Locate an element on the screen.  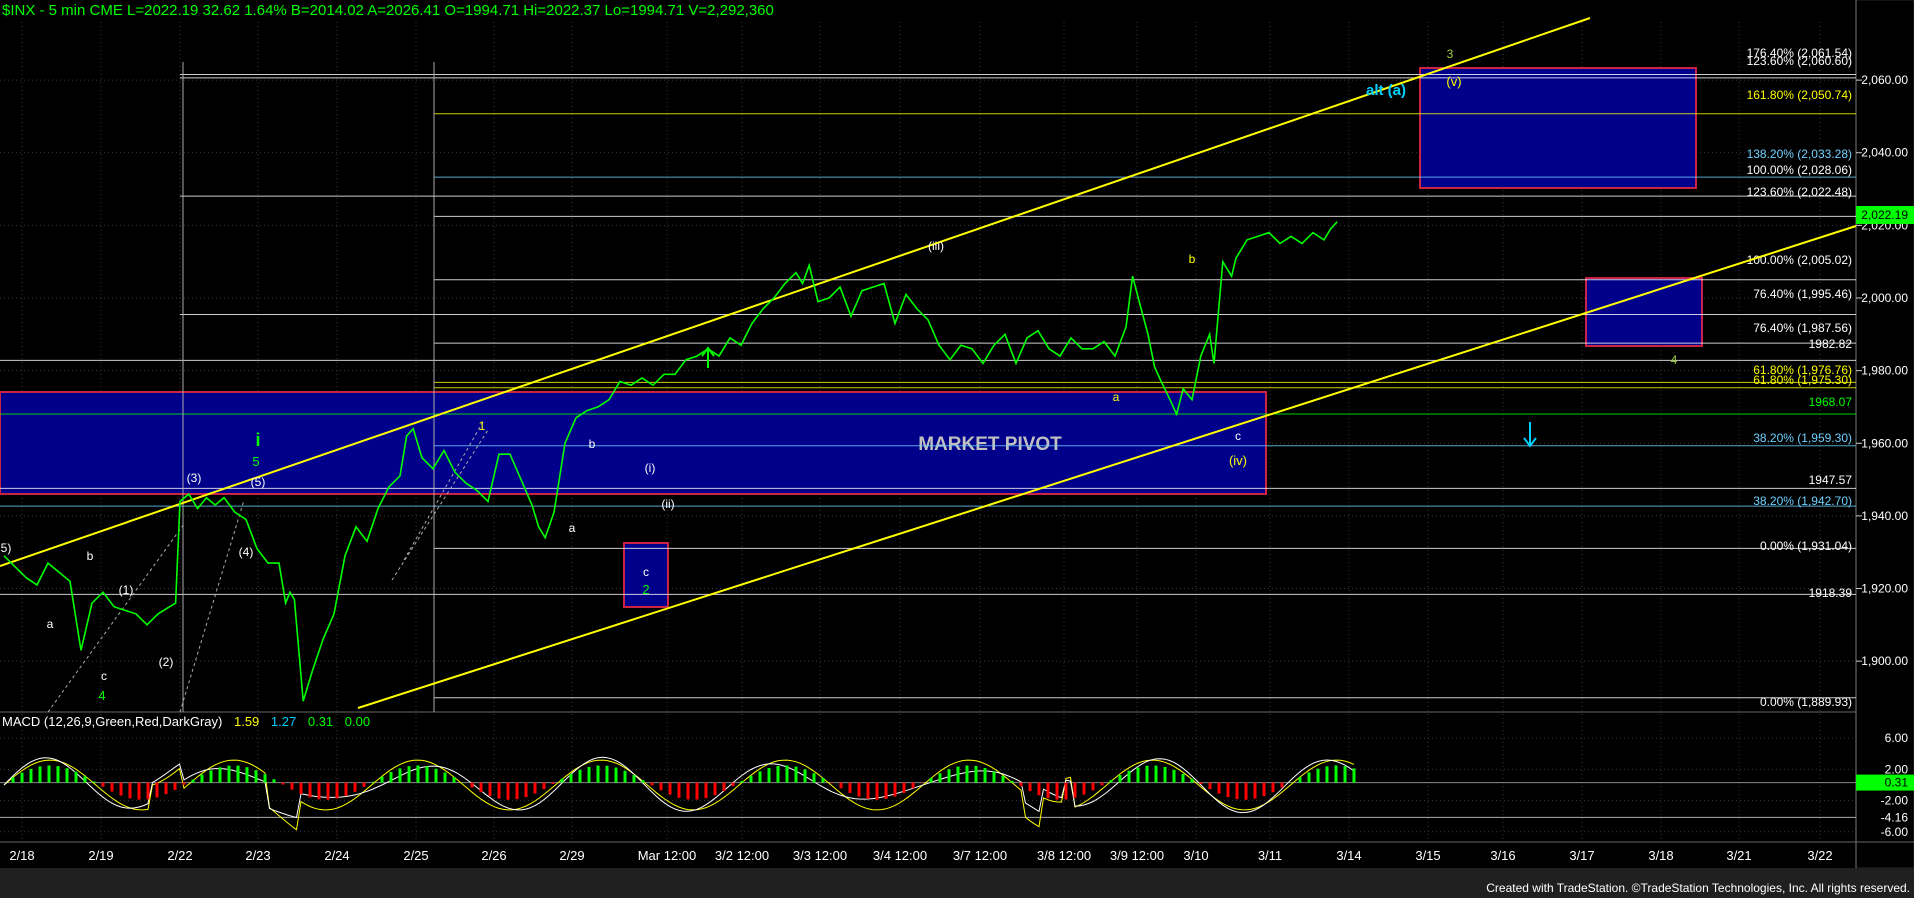
macd-axis-label: 2.00 is located at coordinates (1897, 769).